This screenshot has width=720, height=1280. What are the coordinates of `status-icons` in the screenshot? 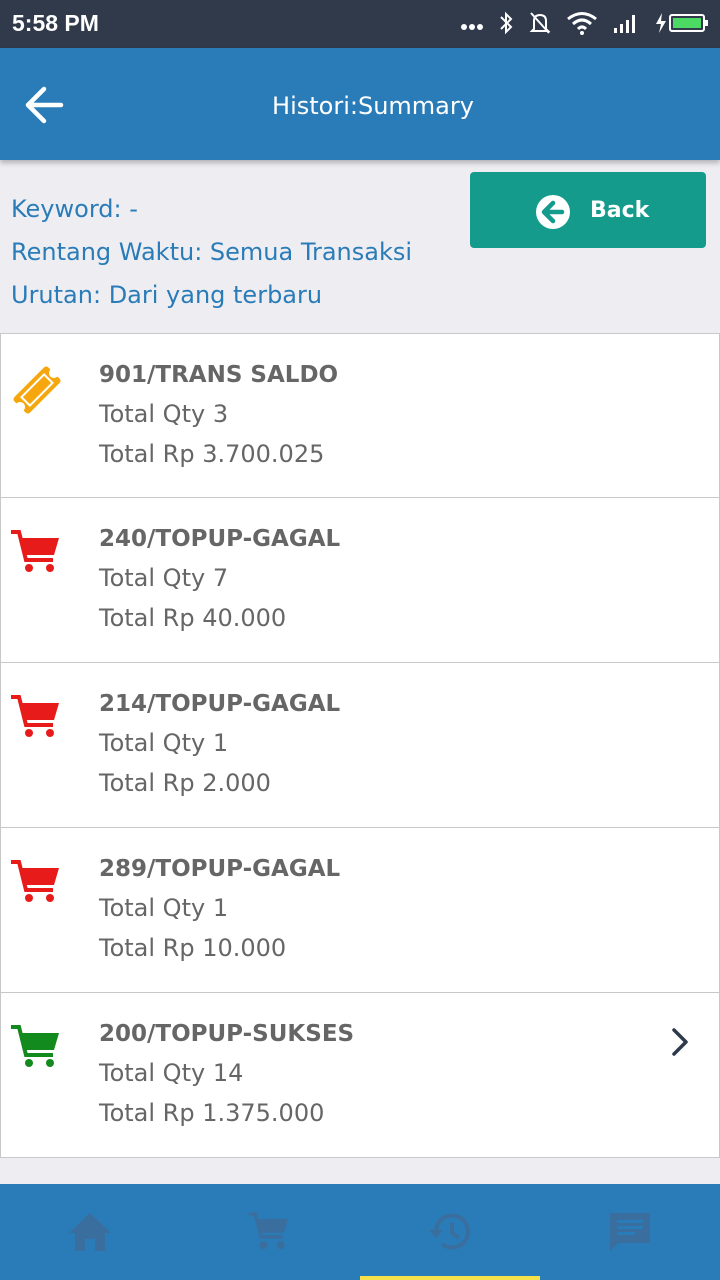 It's located at (585, 25).